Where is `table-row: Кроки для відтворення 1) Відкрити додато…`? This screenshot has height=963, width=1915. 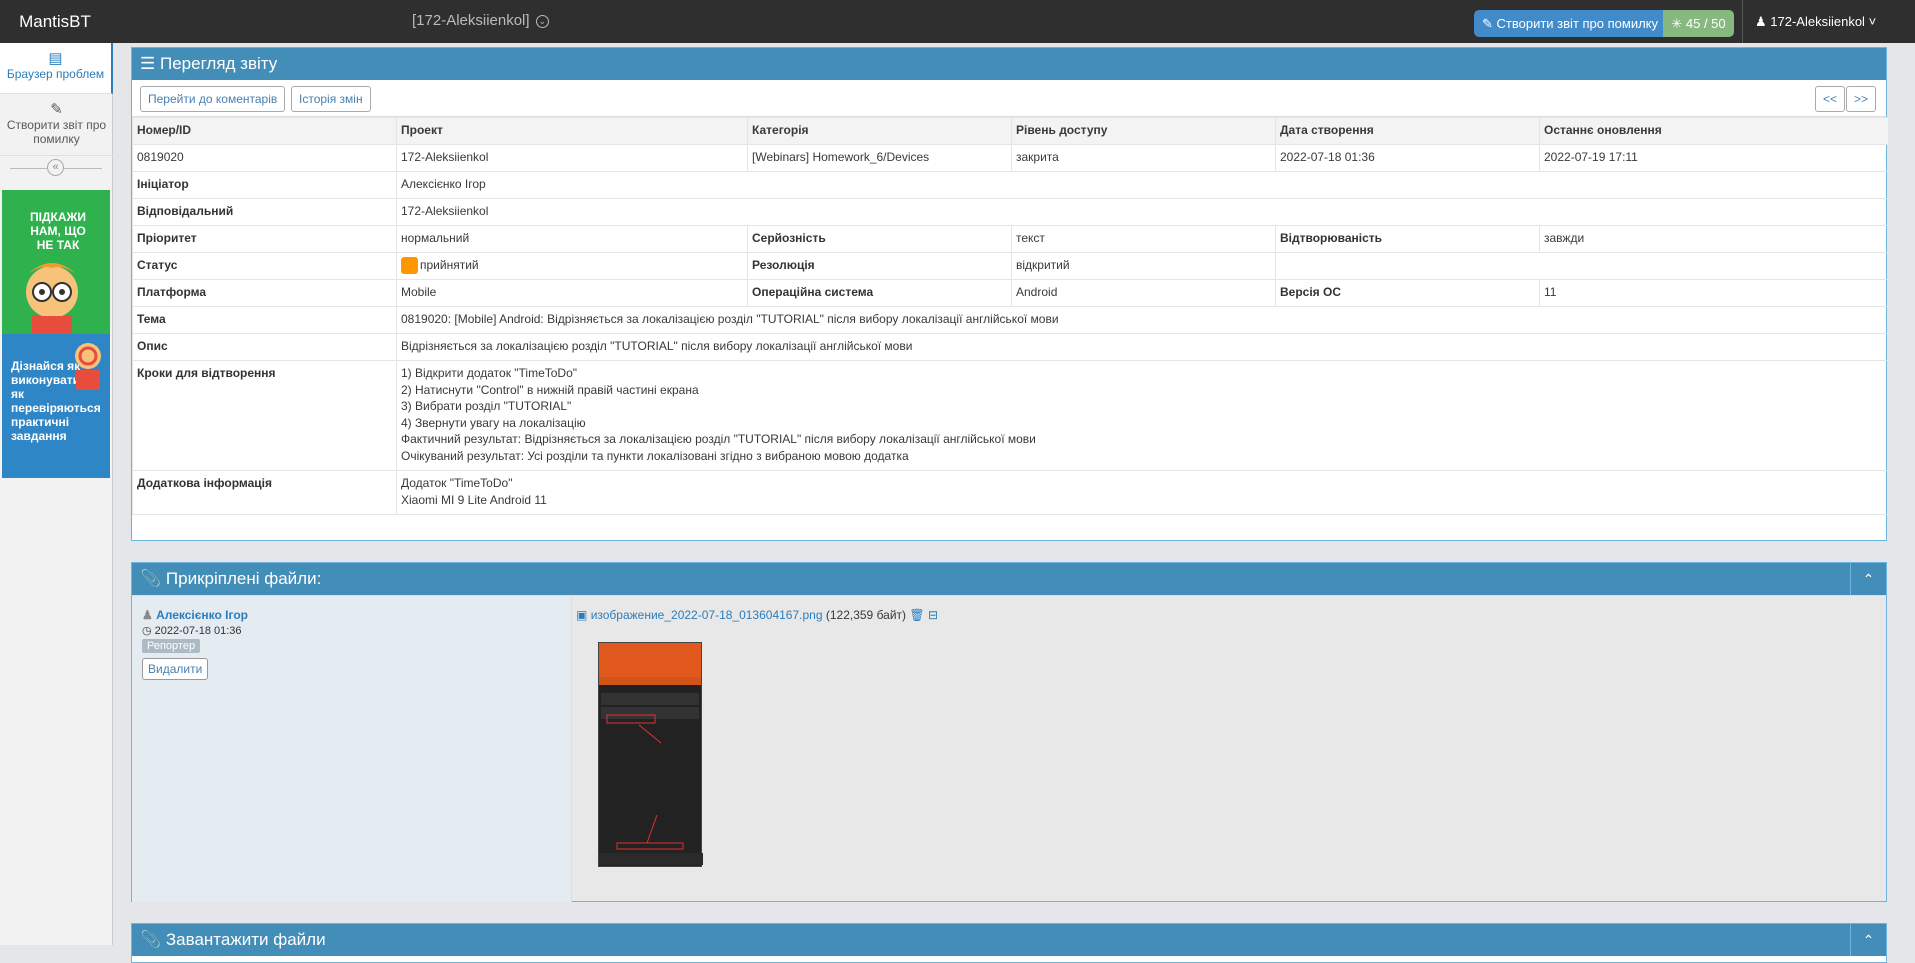
table-row: Кроки для відтворення 1) Відкрити додато… is located at coordinates (1010, 415).